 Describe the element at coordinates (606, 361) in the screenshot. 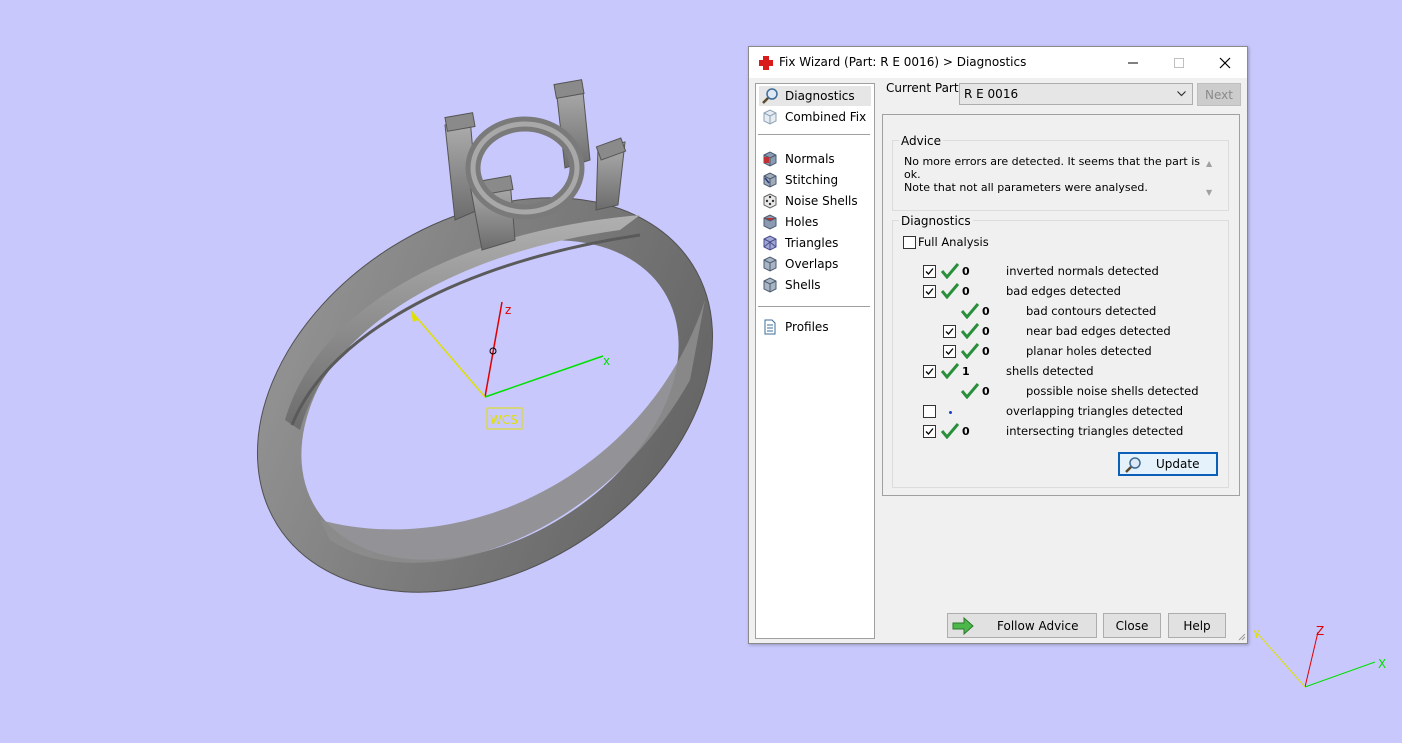

I see `axis-x-label: x` at that location.